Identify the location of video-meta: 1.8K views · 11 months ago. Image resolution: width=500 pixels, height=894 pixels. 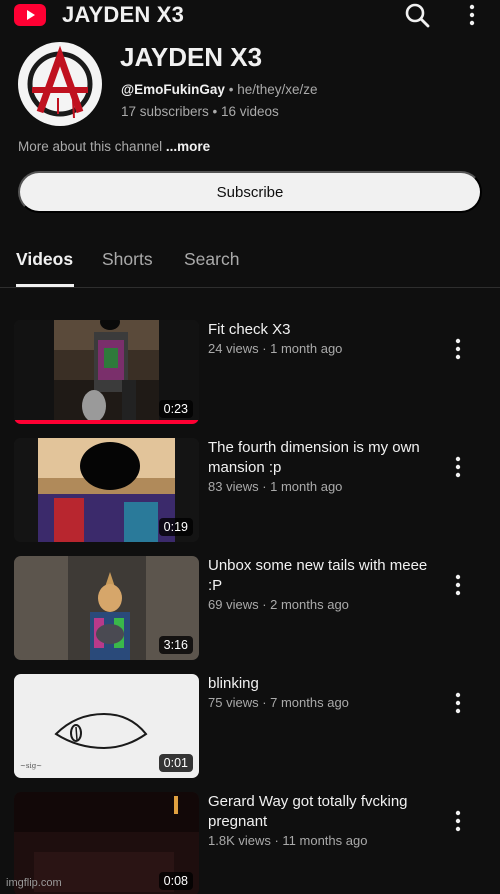
(288, 840).